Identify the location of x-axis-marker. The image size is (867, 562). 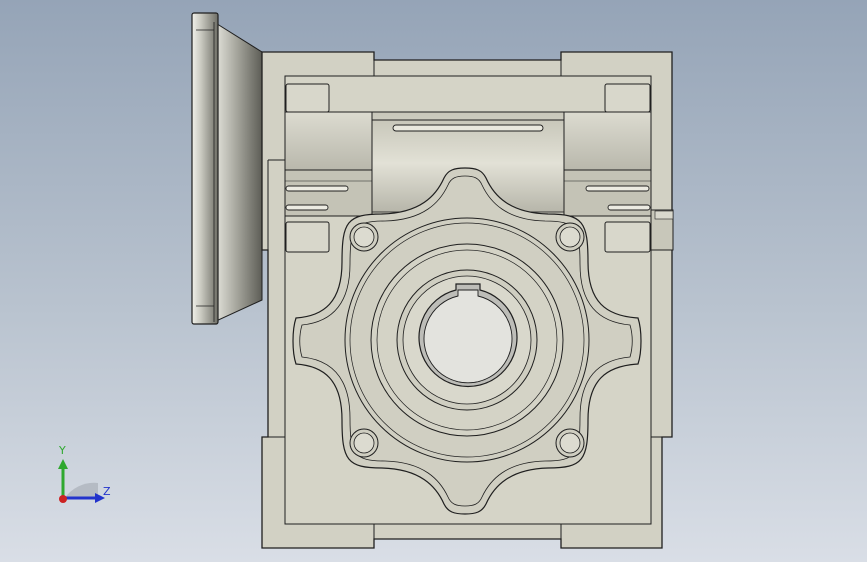
(63, 499).